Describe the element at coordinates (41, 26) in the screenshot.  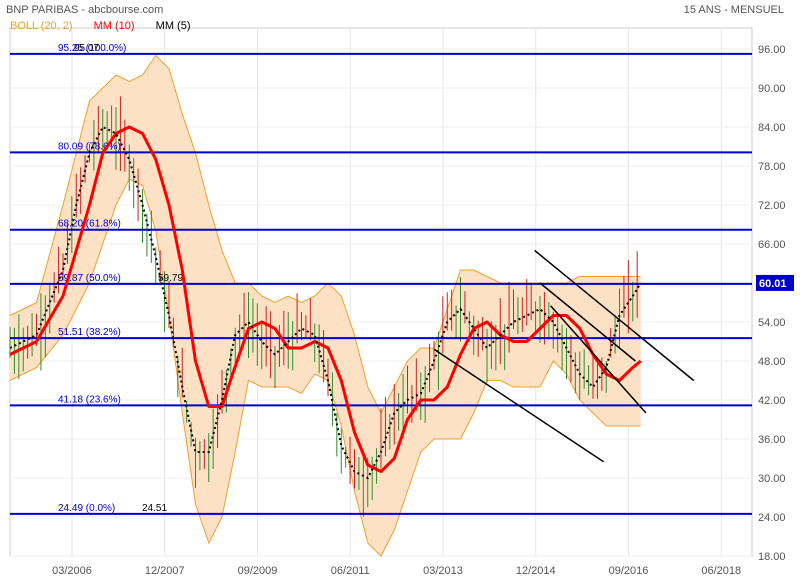
I see `legend-boll: BOLL (20, 2)` at that location.